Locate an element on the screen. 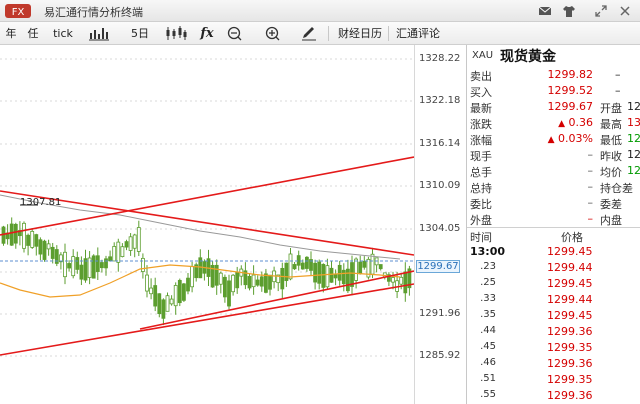 The width and height of the screenshot is (640, 404). tick-row: .45 1299.35 is located at coordinates (553, 348).